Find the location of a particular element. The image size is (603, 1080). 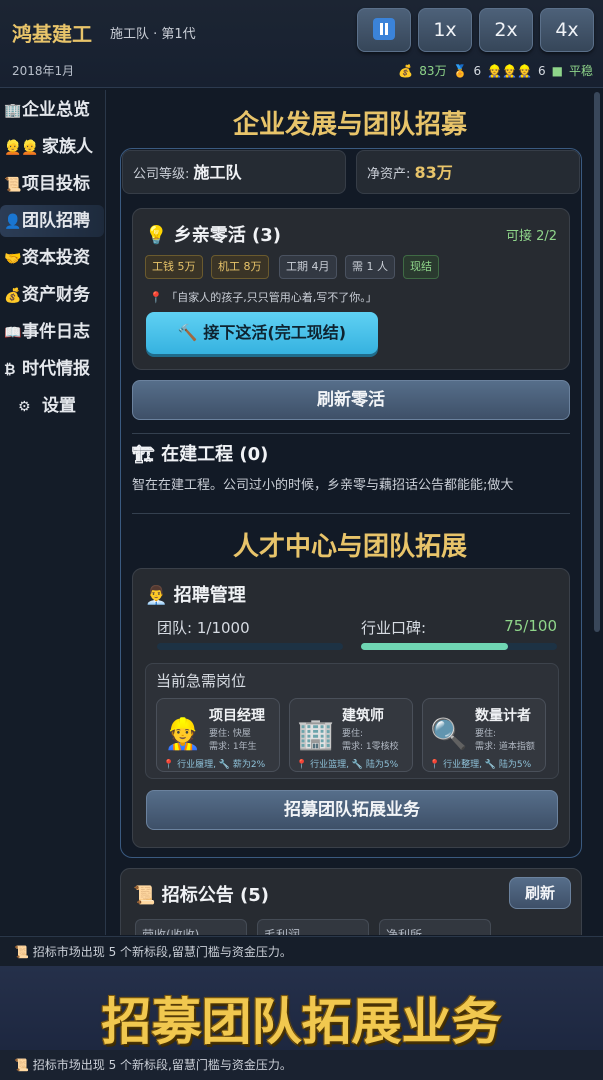

expand-team-button: 招募团队拓展业务 is located at coordinates (352, 810).